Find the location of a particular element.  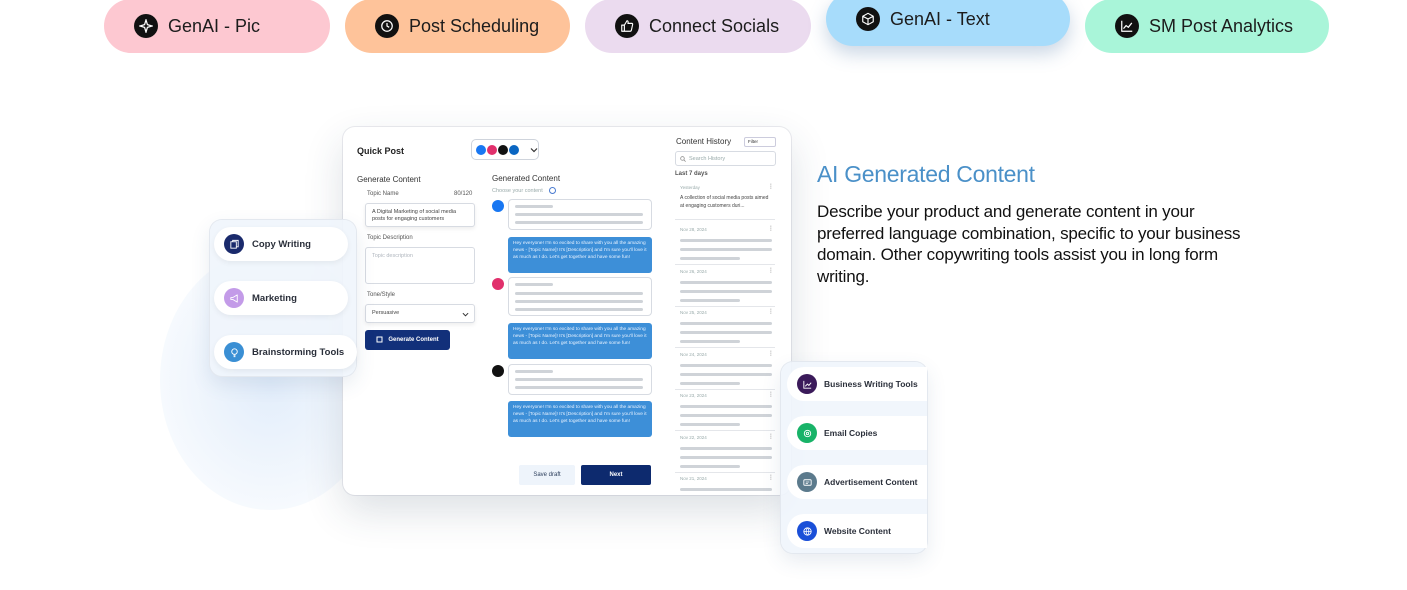

history-date: Nov 25, 2024 is located at coordinates (693, 312).